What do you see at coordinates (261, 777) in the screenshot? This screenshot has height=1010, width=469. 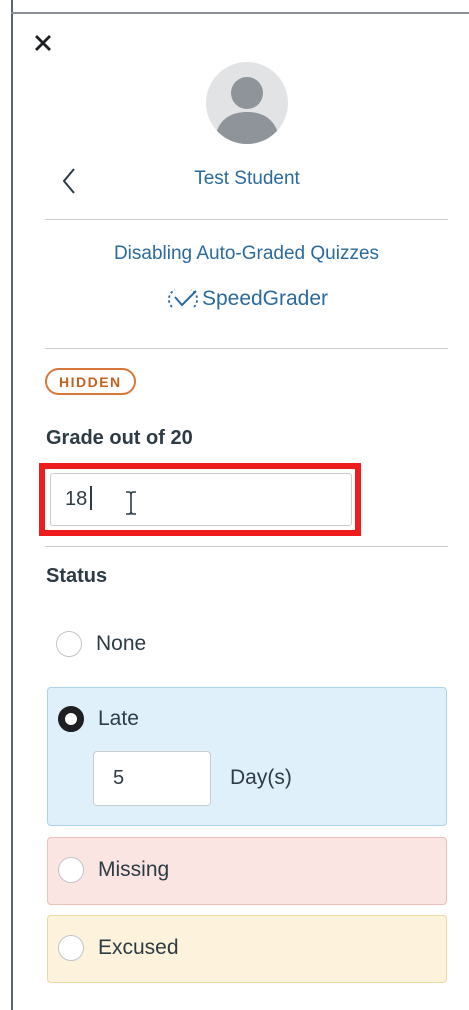 I see `late-days-unit: Day(s)` at bounding box center [261, 777].